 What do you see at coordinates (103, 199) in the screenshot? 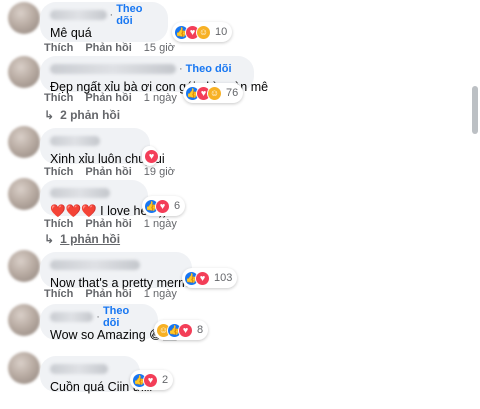
I see `comment-bubble: ❤️❤️❤️ I love her=))` at bounding box center [103, 199].